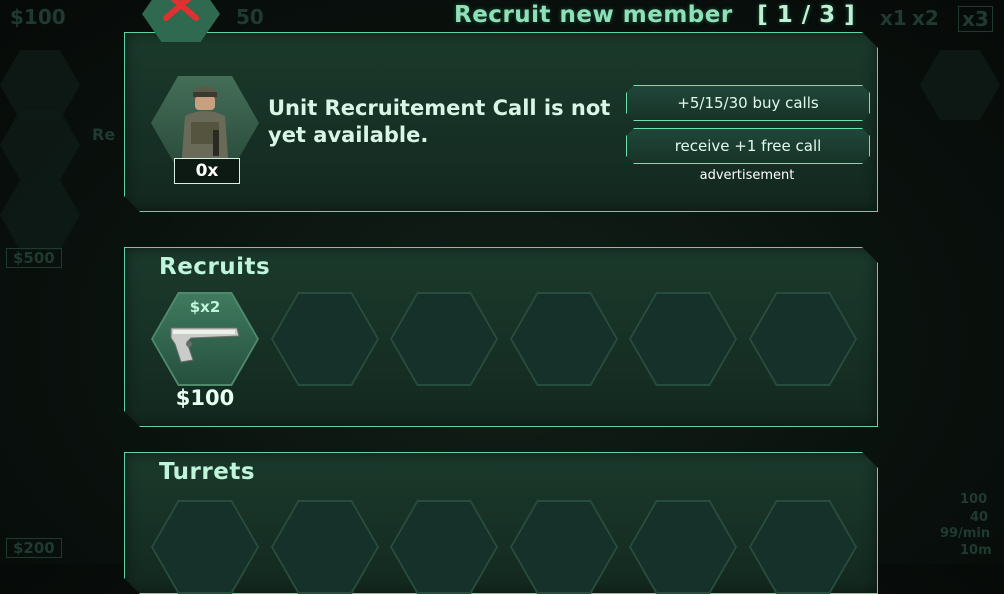 This screenshot has width=1004, height=594. What do you see at coordinates (747, 175) in the screenshot?
I see `advertisement-label: advertisement` at bounding box center [747, 175].